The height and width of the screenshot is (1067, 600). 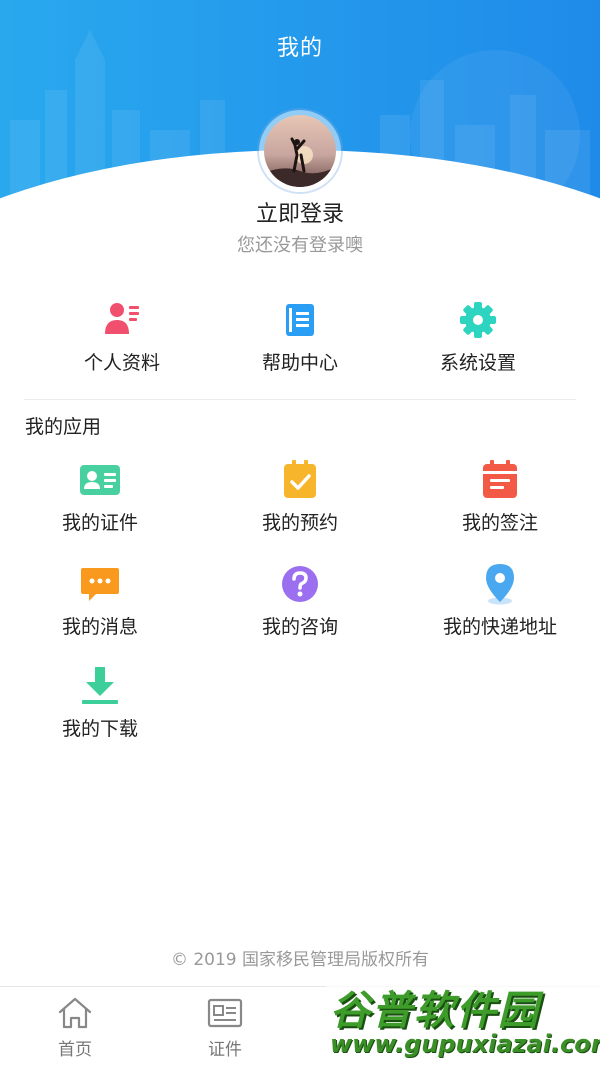 I want to click on quick-item-help: 帮助中心, so click(x=300, y=337).